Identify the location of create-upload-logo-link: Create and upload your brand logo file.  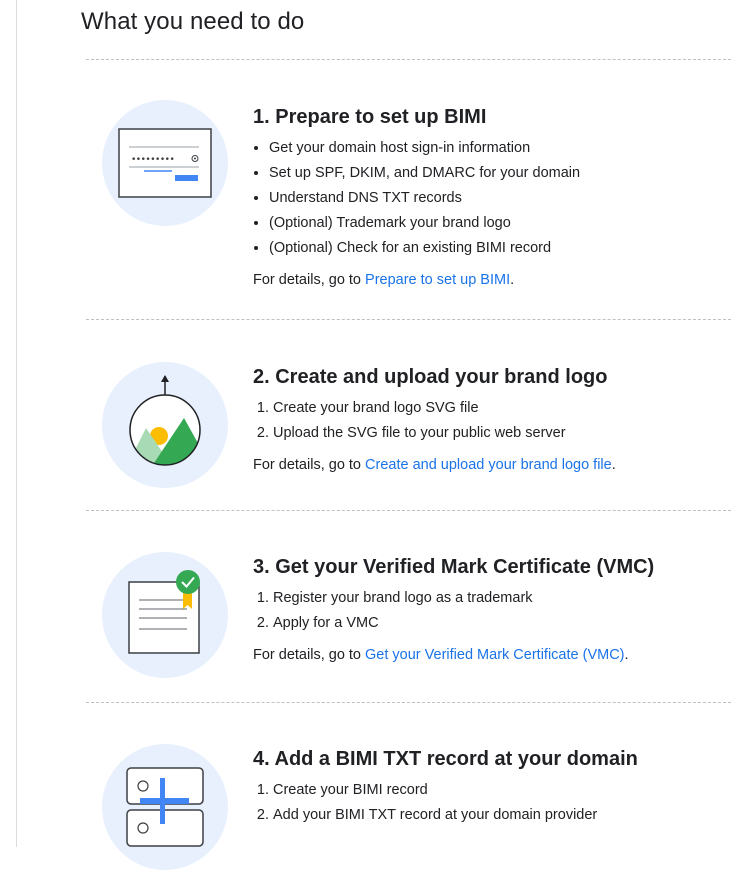
(488, 465).